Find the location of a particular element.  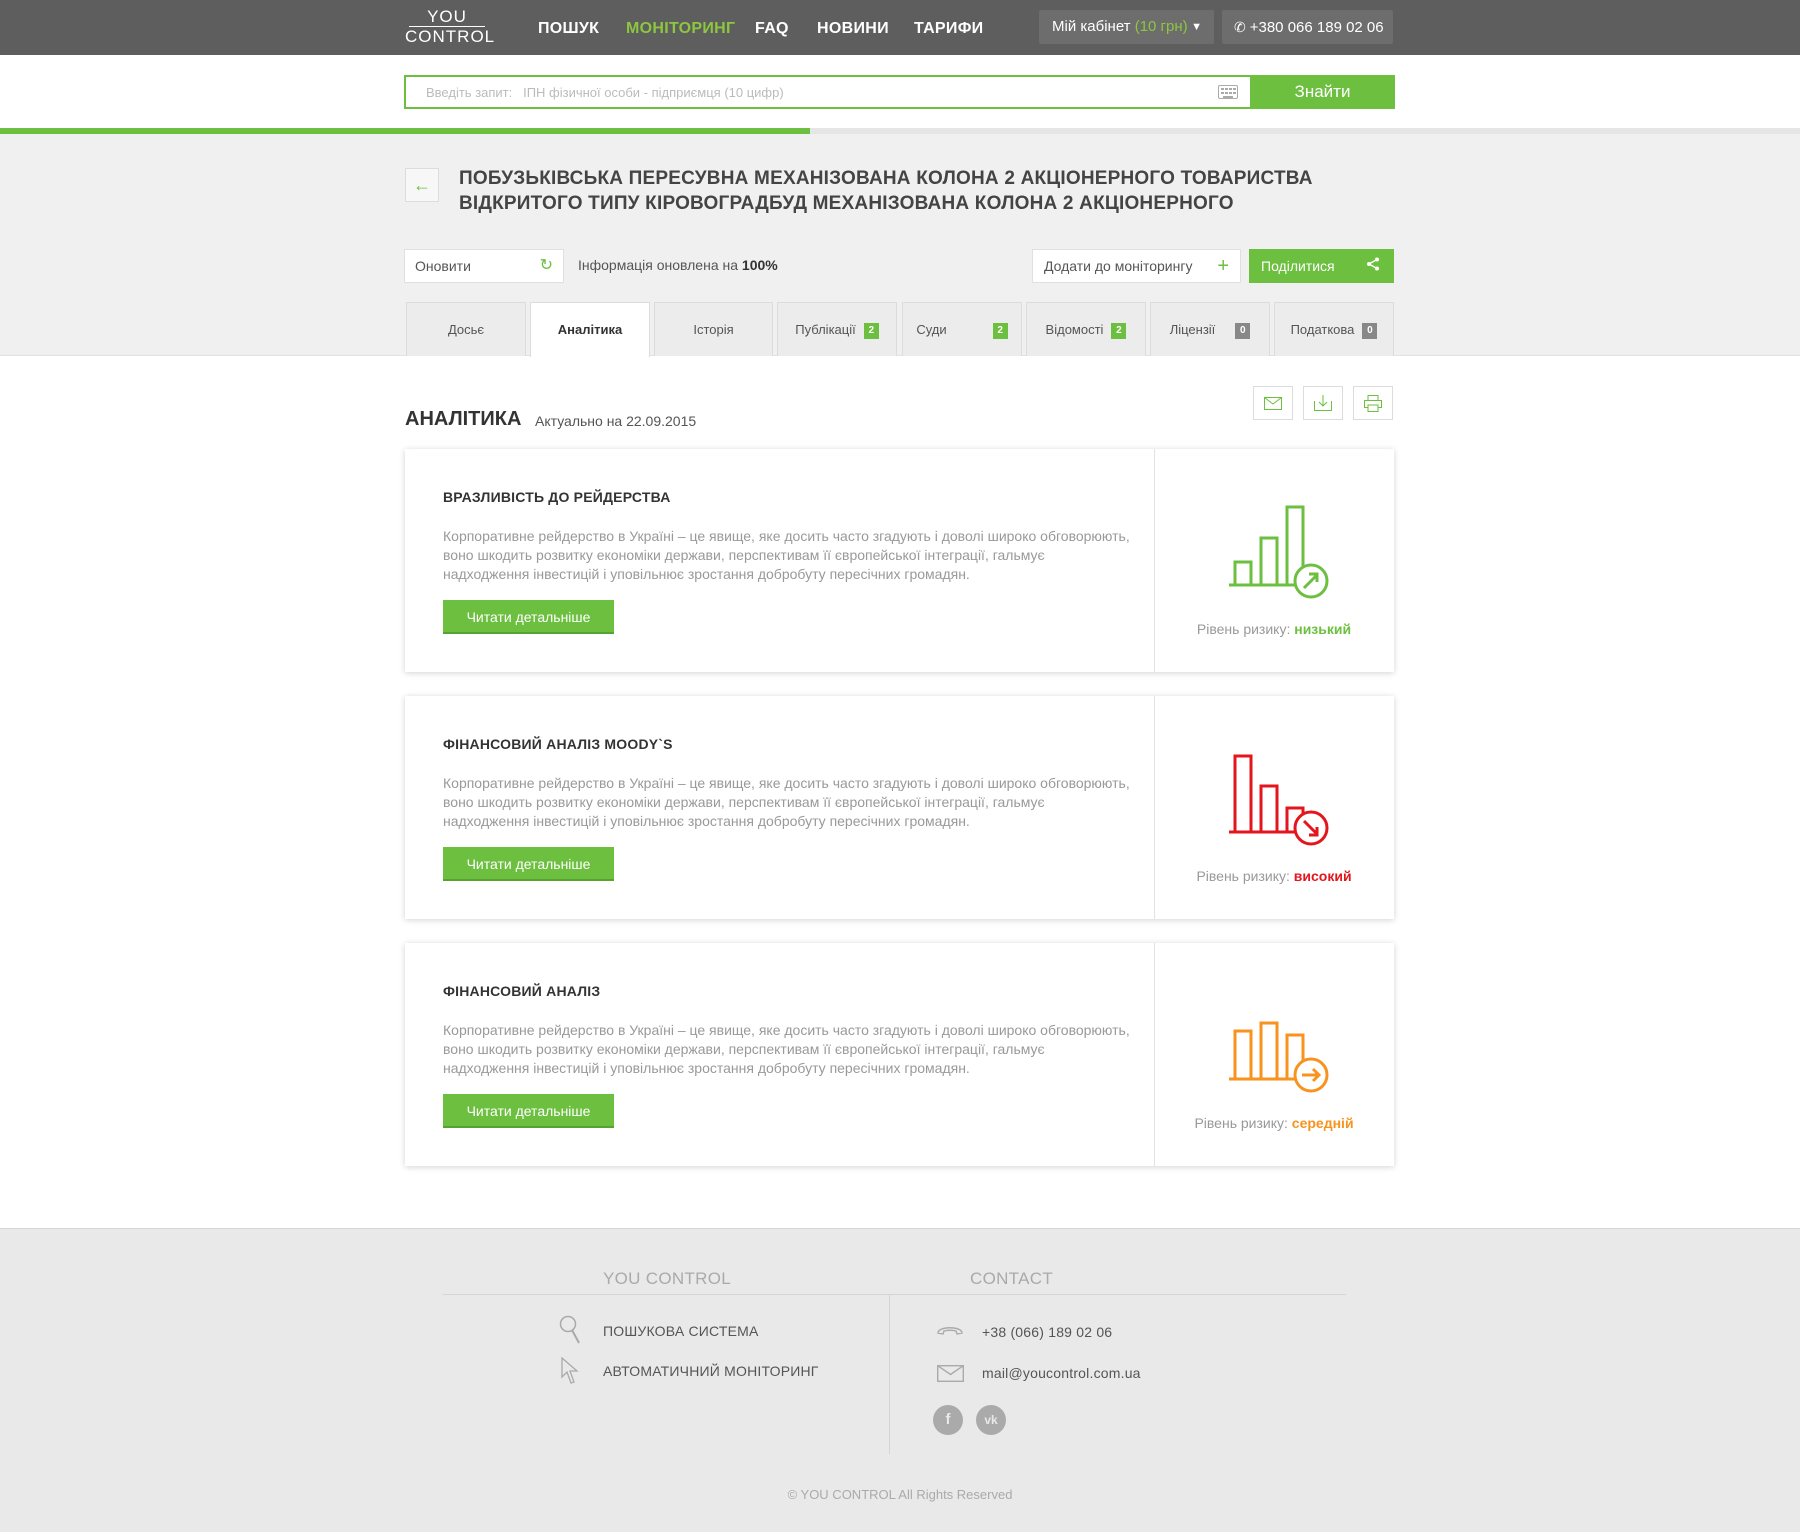

nav-monitoring: МОНІТОРИНГ is located at coordinates (680, 29).